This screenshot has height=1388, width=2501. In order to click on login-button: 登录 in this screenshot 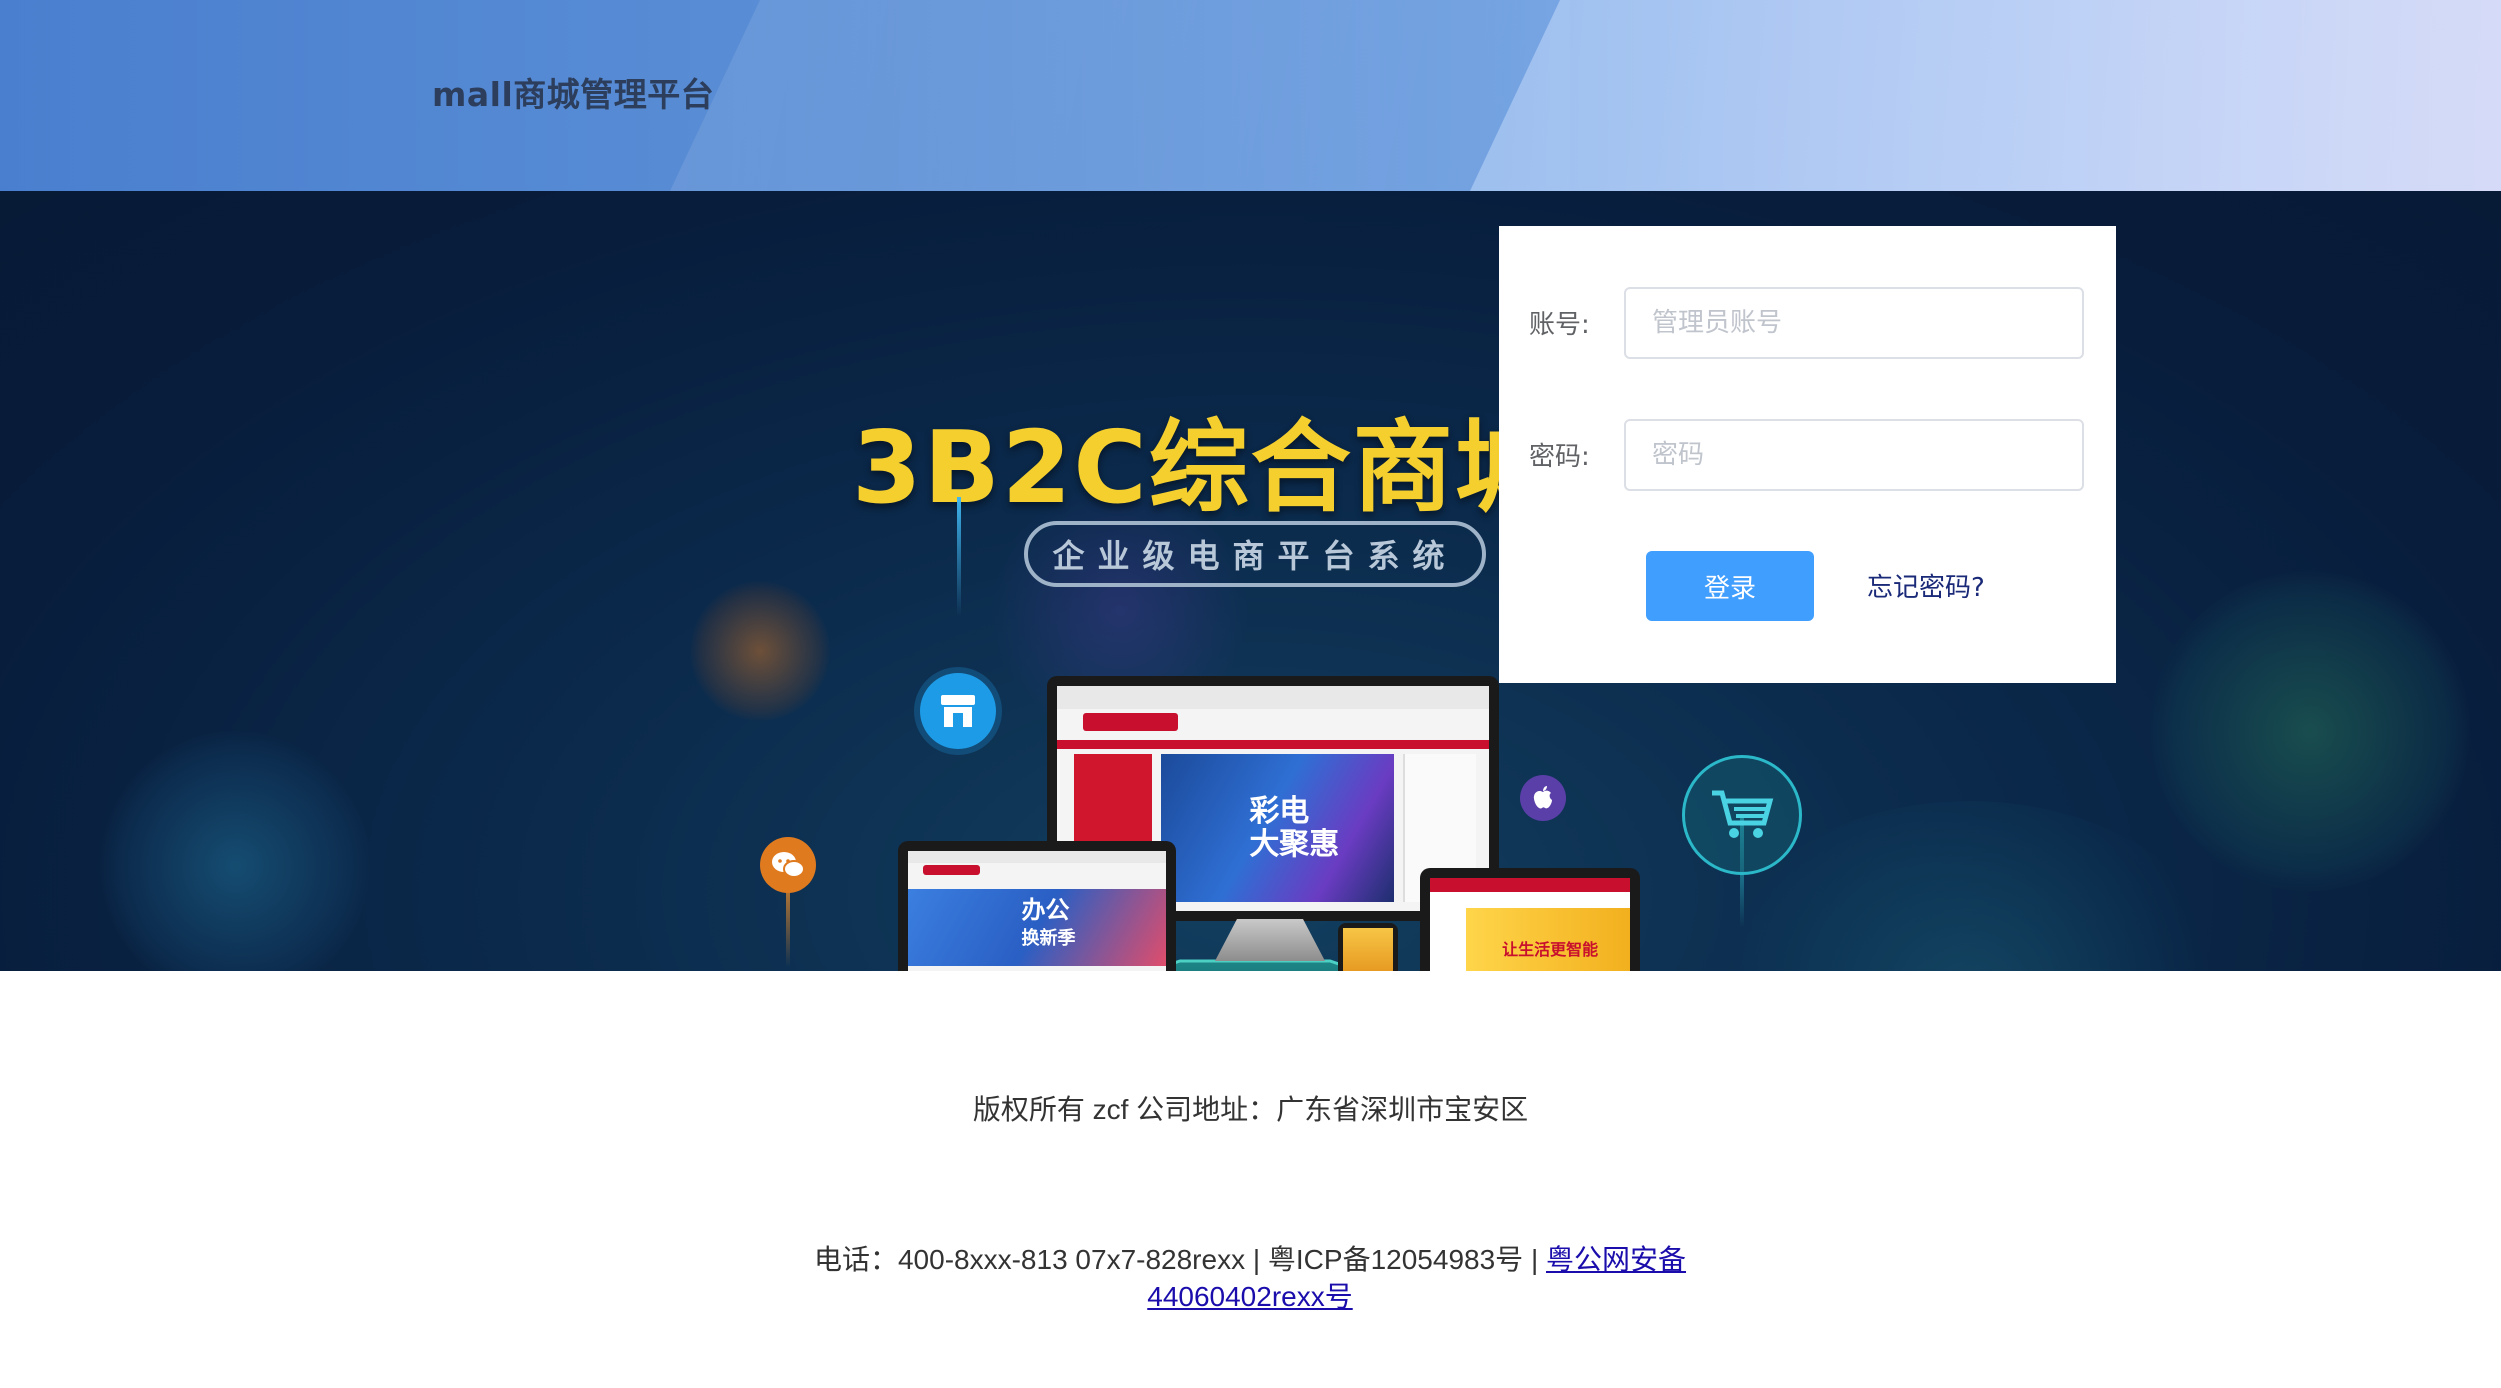, I will do `click(1730, 586)`.